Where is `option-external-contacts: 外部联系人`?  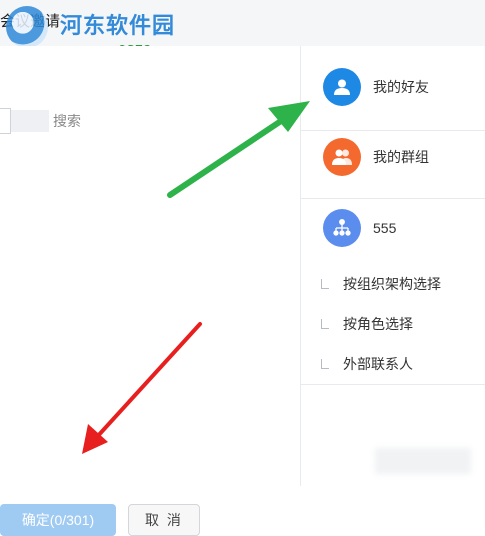 option-external-contacts: 外部联系人 is located at coordinates (367, 364).